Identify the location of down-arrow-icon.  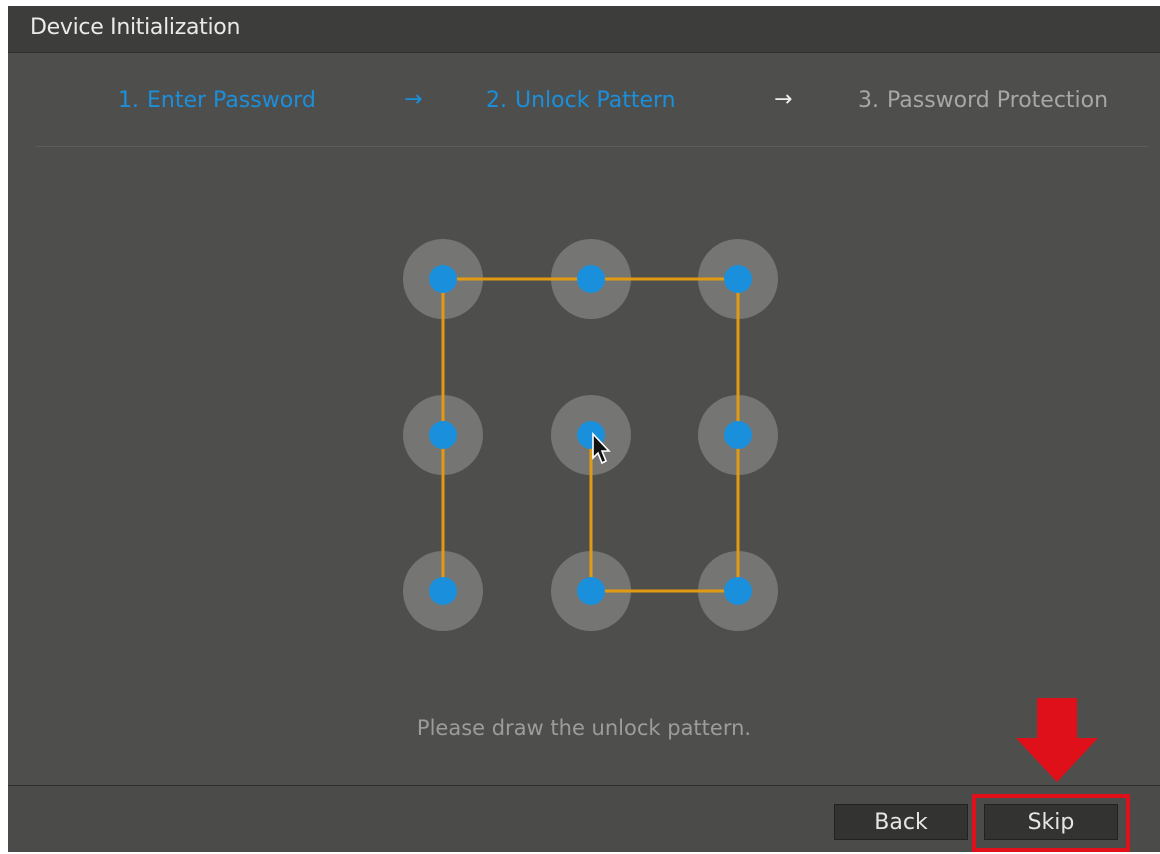
(1057, 740).